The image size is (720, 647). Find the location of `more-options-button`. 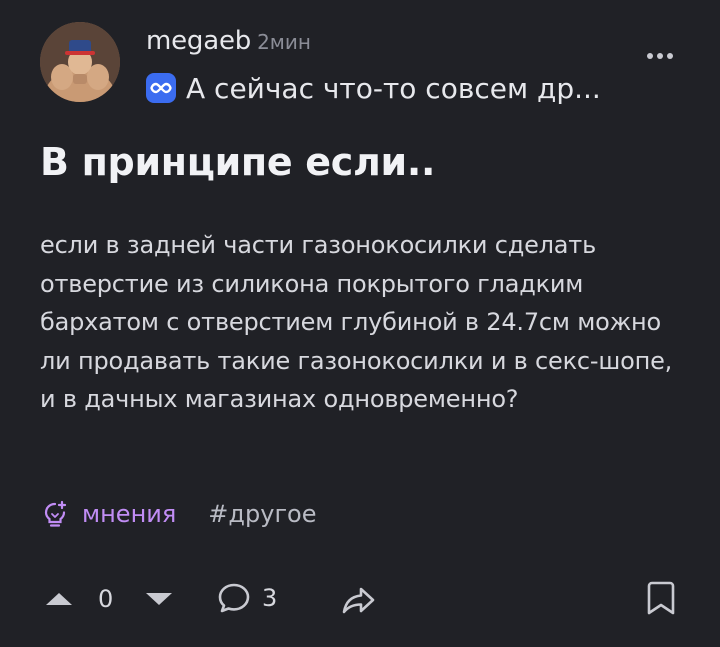

more-options-button is located at coordinates (660, 56).